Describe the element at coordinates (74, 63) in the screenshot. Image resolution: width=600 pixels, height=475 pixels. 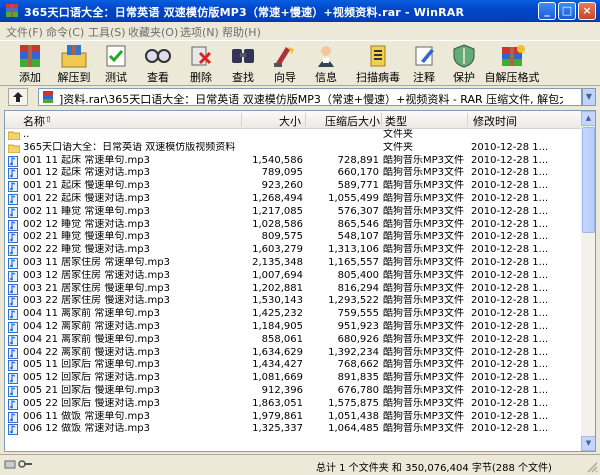
I see `extract-to-button: 解压到` at that location.